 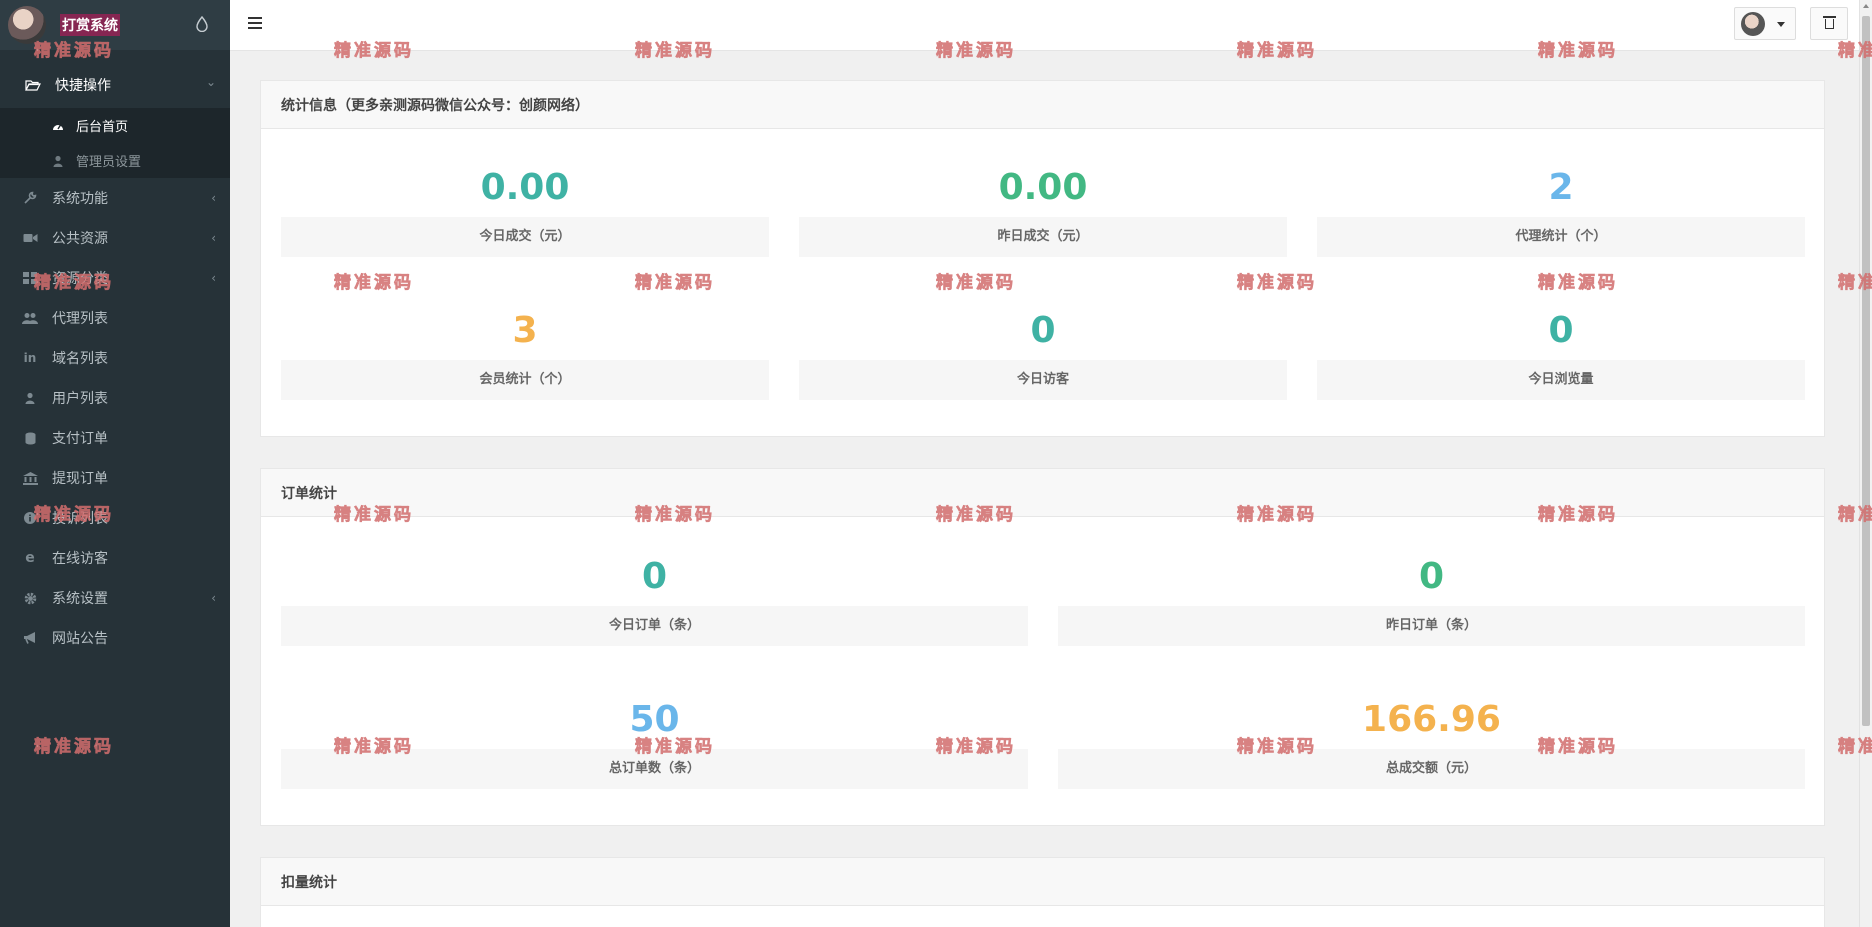 I want to click on stat-label: 昨日订单（条）, so click(x=1431, y=626).